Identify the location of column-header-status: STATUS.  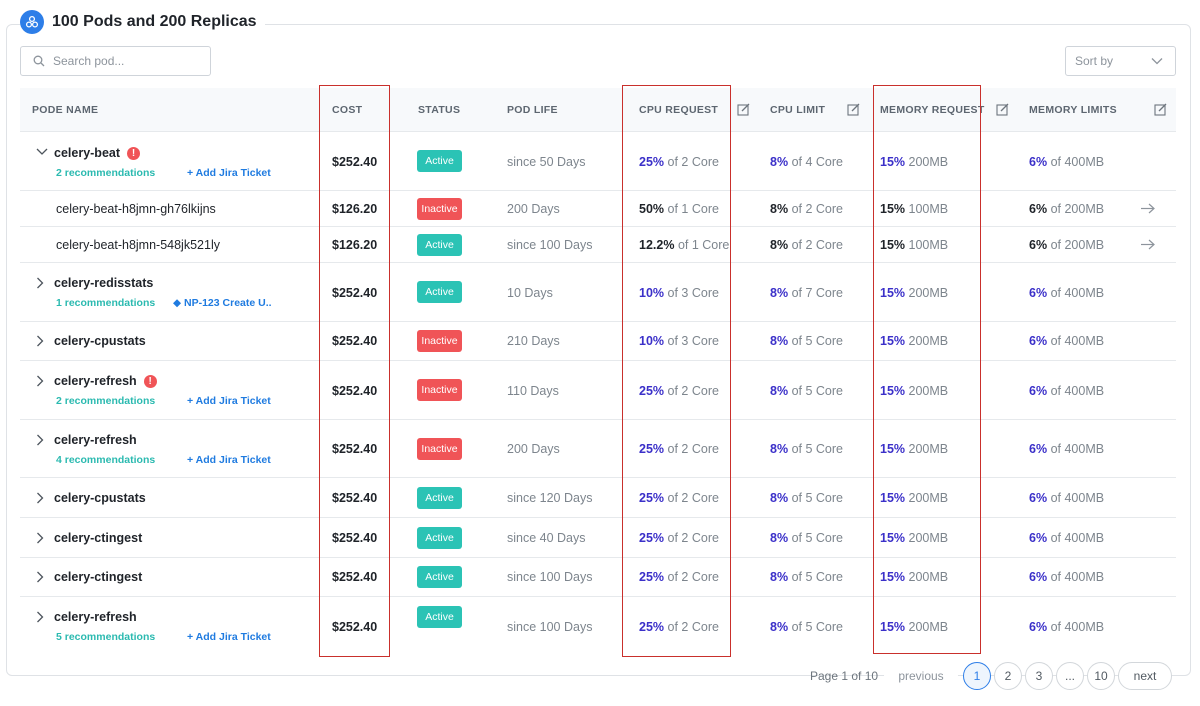
(439, 110).